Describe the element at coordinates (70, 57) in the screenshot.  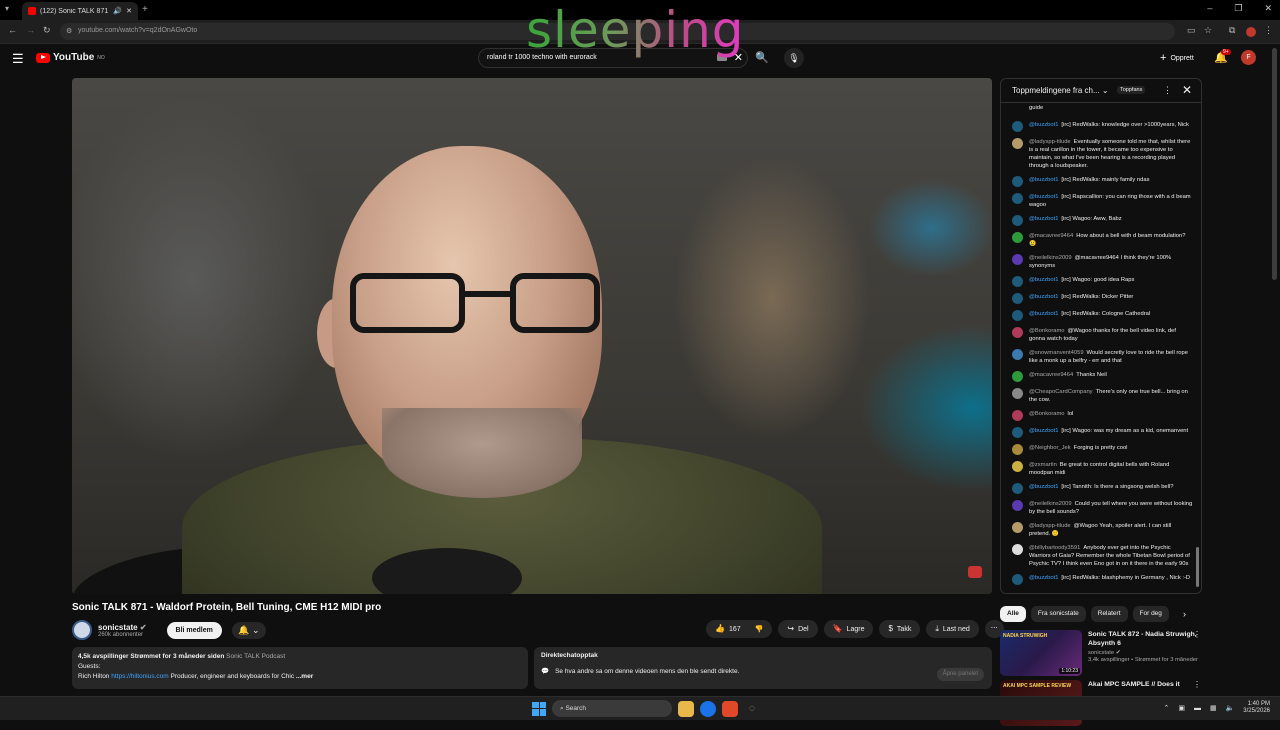
I see `youtube-logo: YouTube NO` at that location.